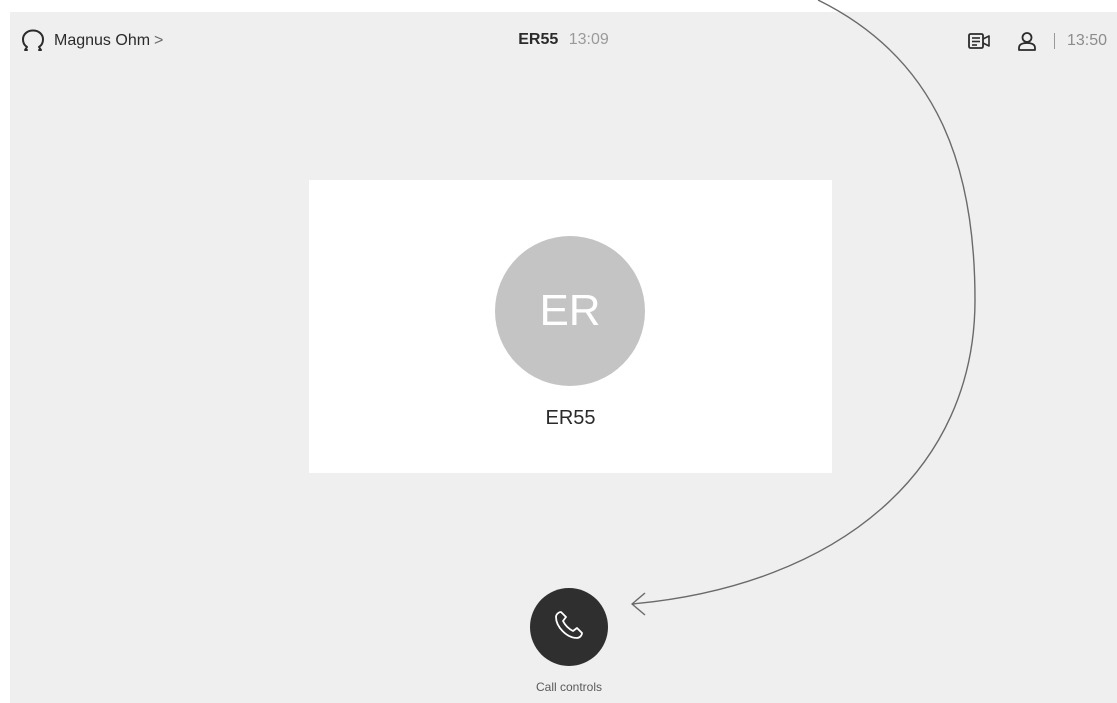 This screenshot has height=703, width=1117. I want to click on clock: 13:50, so click(1086, 40).